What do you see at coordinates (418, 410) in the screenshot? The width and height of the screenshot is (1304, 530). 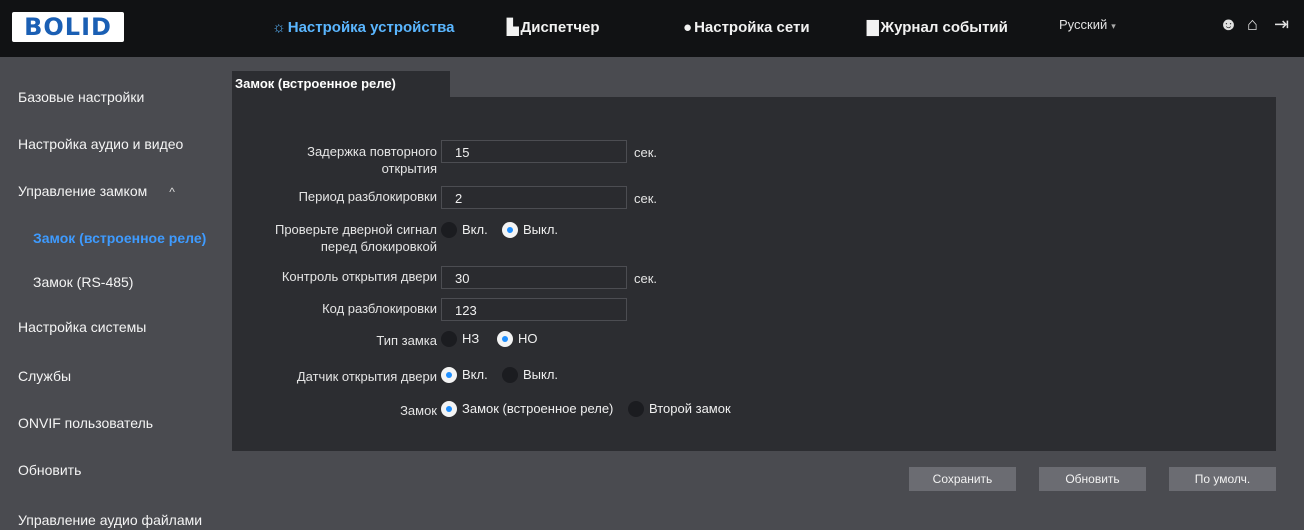 I see `lock-label: Замок` at bounding box center [418, 410].